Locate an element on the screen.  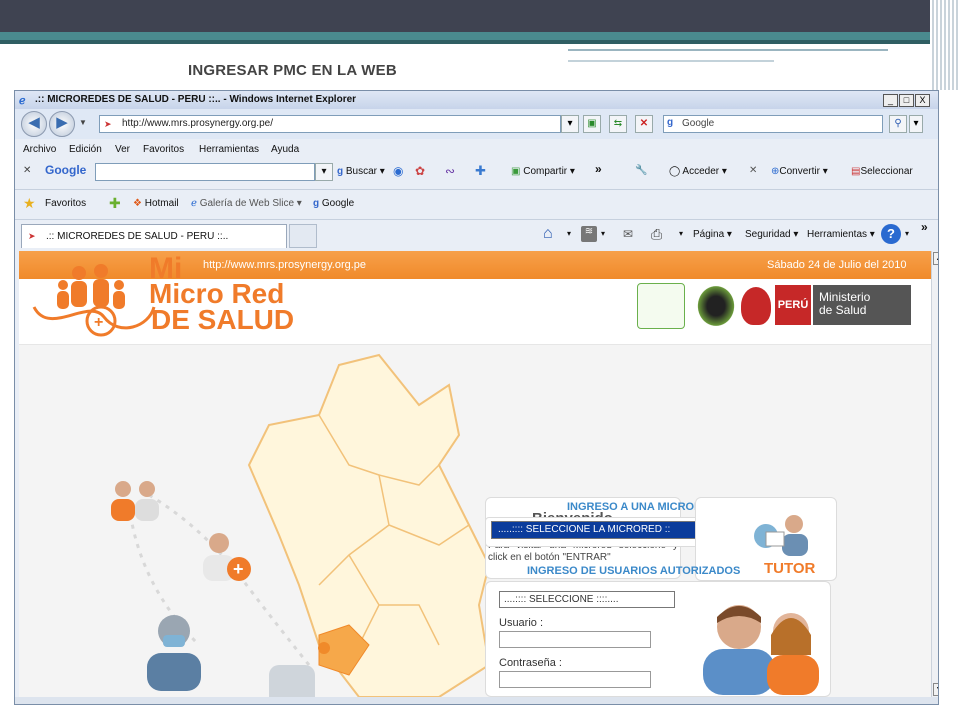
seleccionar-button: ▤Seleccionar is located at coordinates (882, 171).